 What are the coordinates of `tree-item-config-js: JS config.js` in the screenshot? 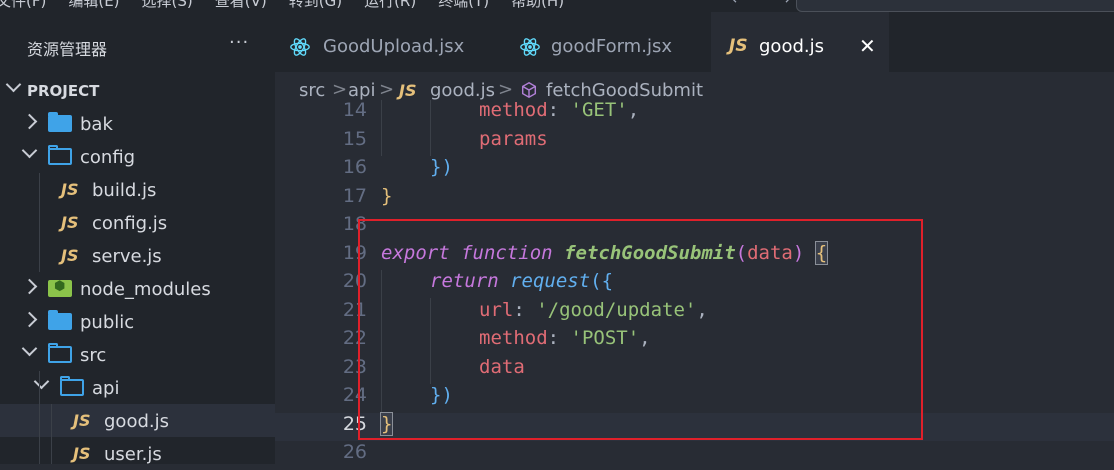 It's located at (137, 222).